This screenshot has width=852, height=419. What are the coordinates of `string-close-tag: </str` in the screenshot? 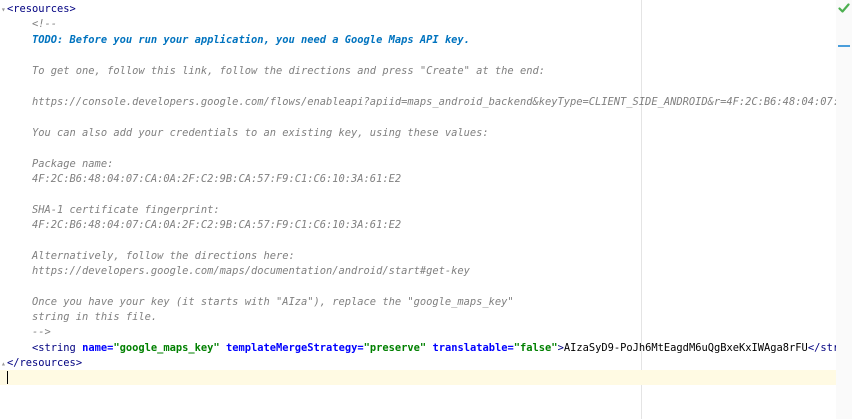 It's located at (821, 348).